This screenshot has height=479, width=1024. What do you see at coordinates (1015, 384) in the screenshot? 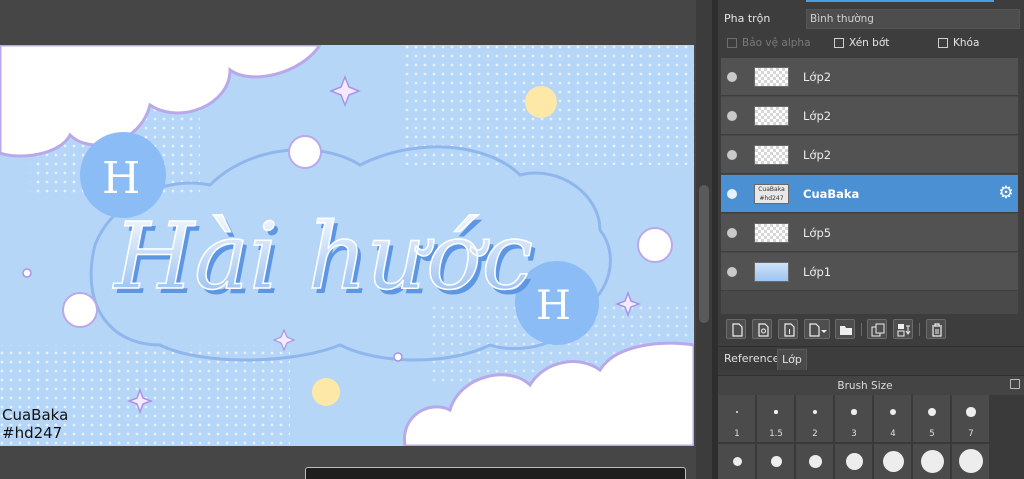
I see `popout-icon` at bounding box center [1015, 384].